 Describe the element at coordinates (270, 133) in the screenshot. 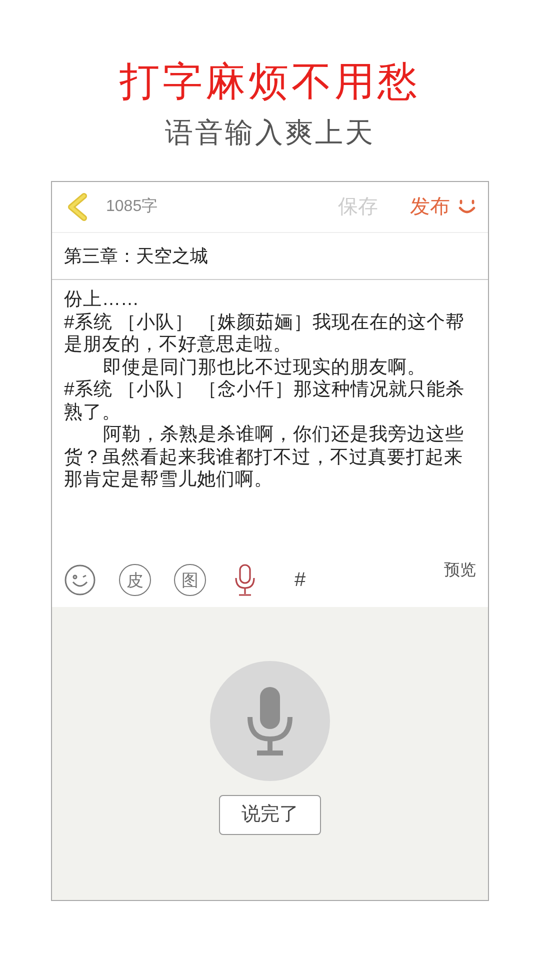

I see `subheadline: 语音输入爽上天` at that location.